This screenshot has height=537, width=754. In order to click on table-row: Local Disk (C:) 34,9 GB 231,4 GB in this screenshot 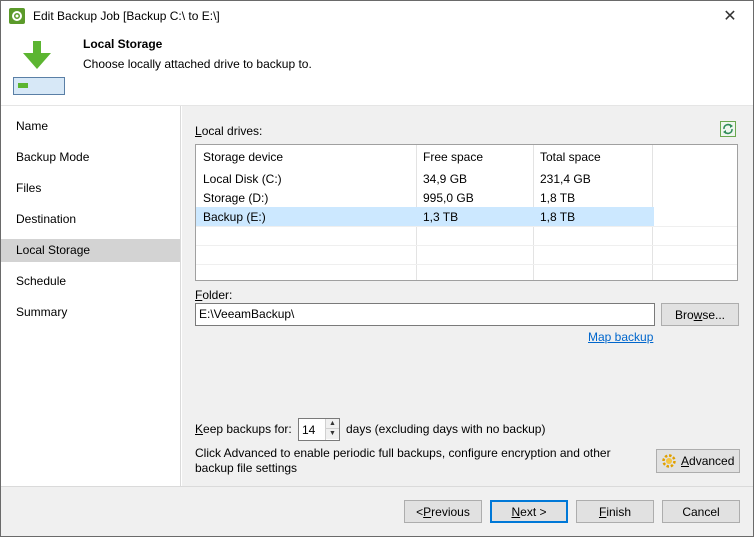, I will do `click(425, 178)`.